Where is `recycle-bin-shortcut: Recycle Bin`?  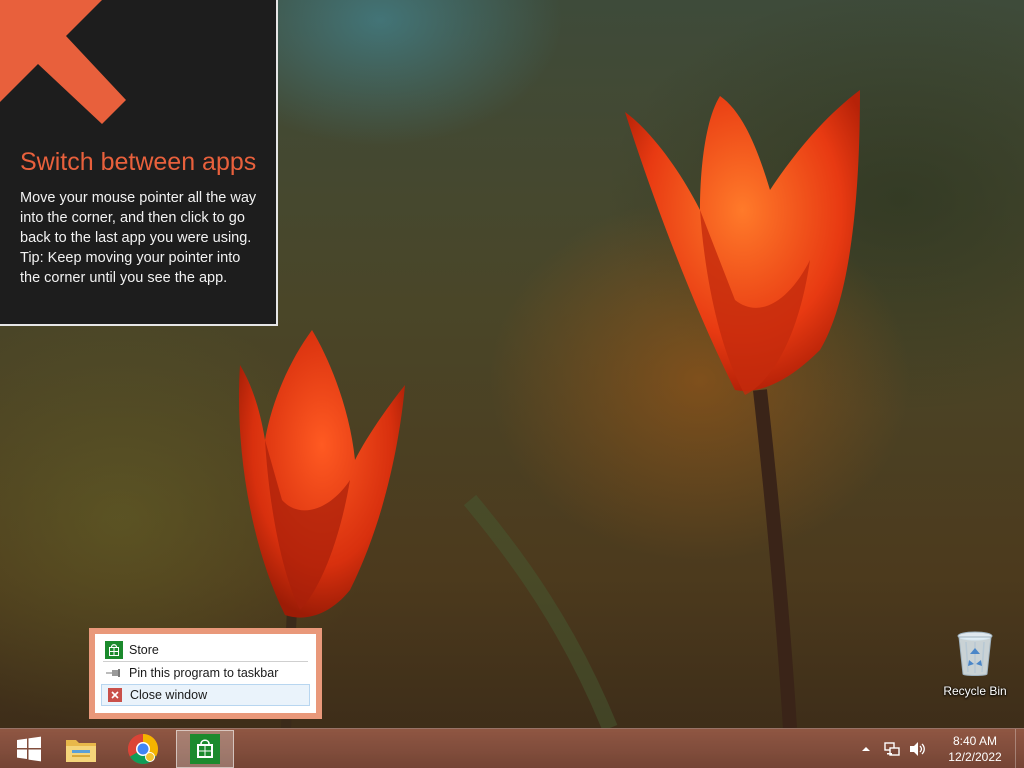 recycle-bin-shortcut: Recycle Bin is located at coordinates (975, 664).